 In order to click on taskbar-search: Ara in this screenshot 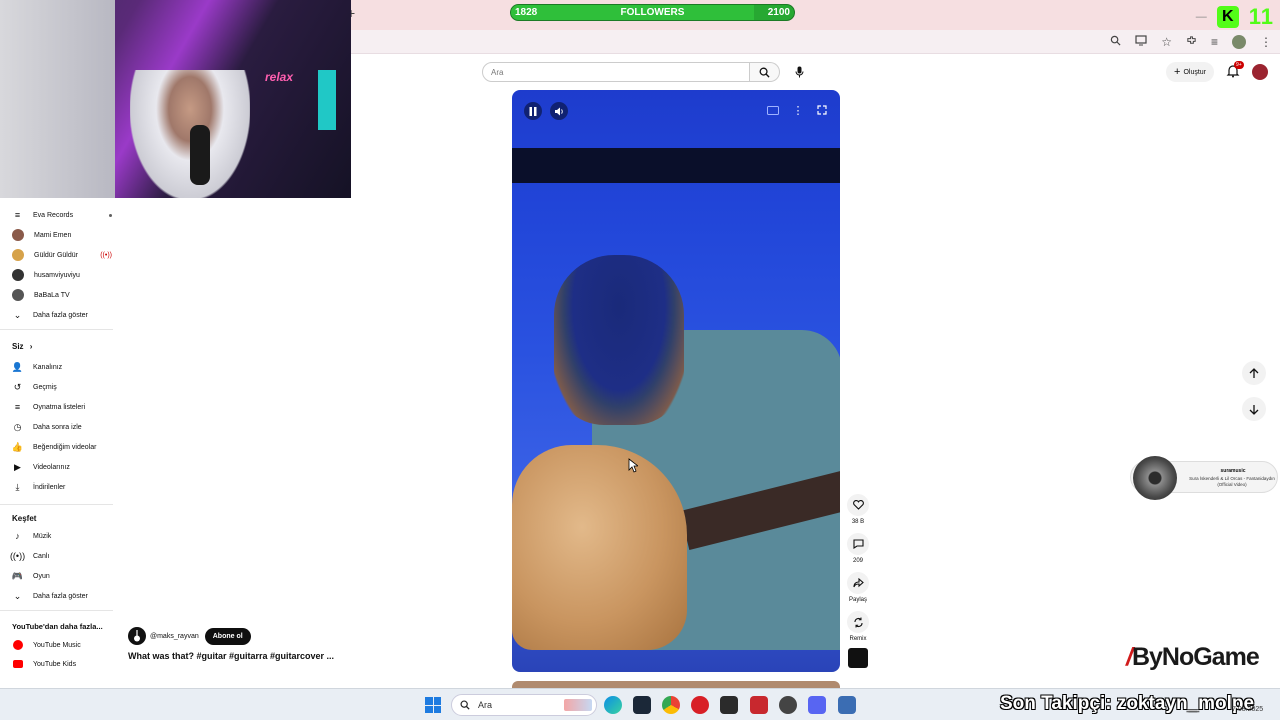, I will do `click(524, 705)`.